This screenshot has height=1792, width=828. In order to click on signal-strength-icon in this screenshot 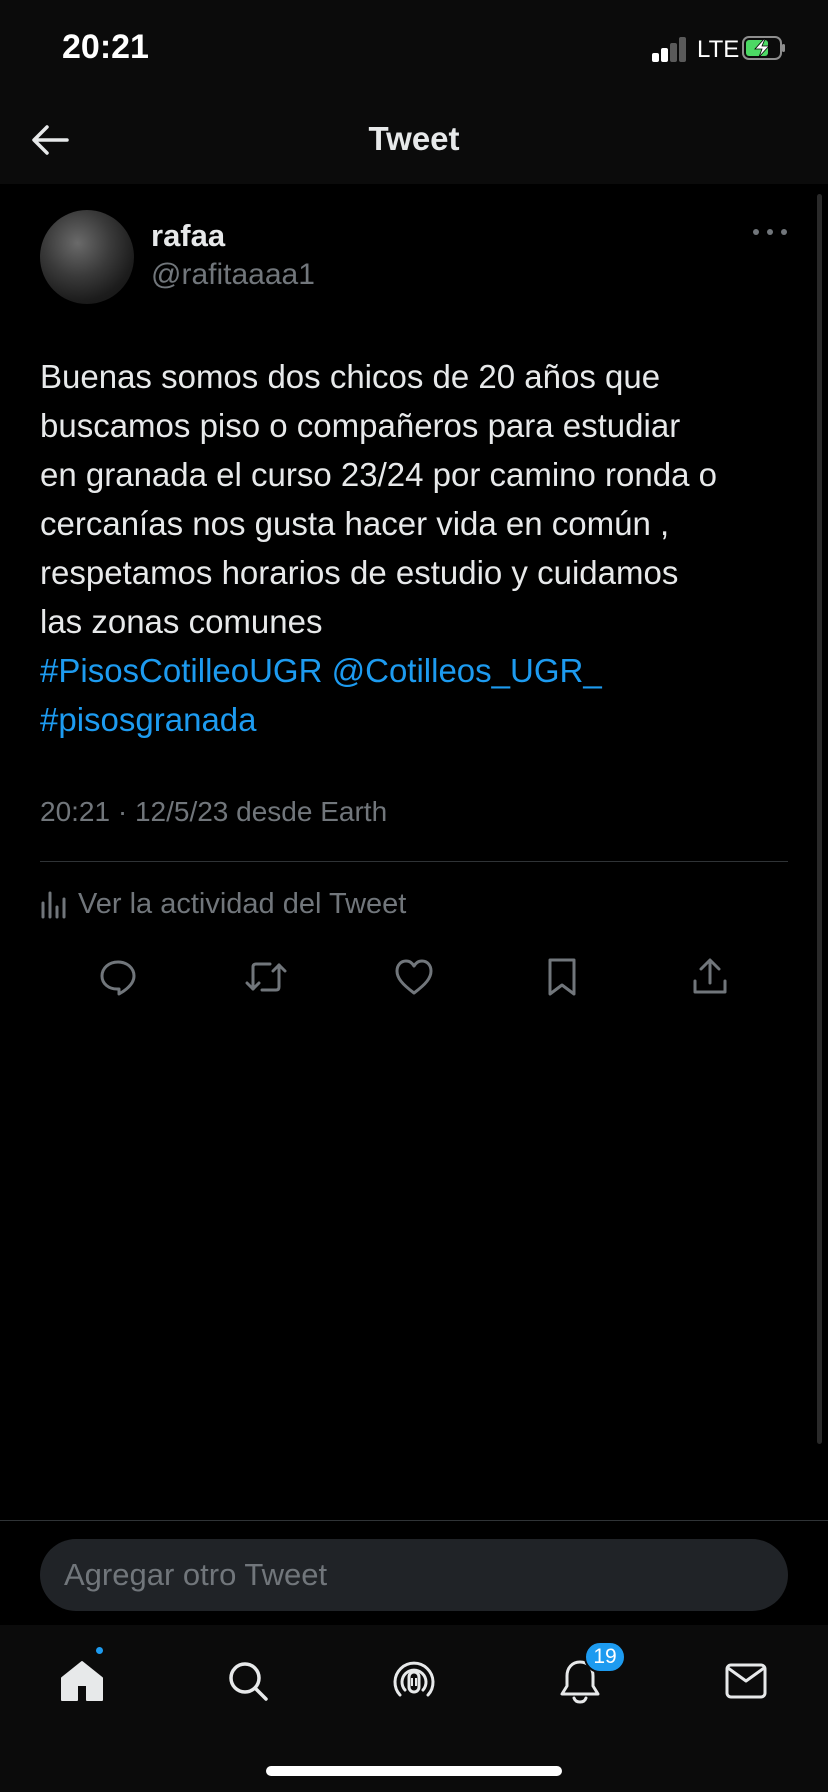, I will do `click(670, 49)`.